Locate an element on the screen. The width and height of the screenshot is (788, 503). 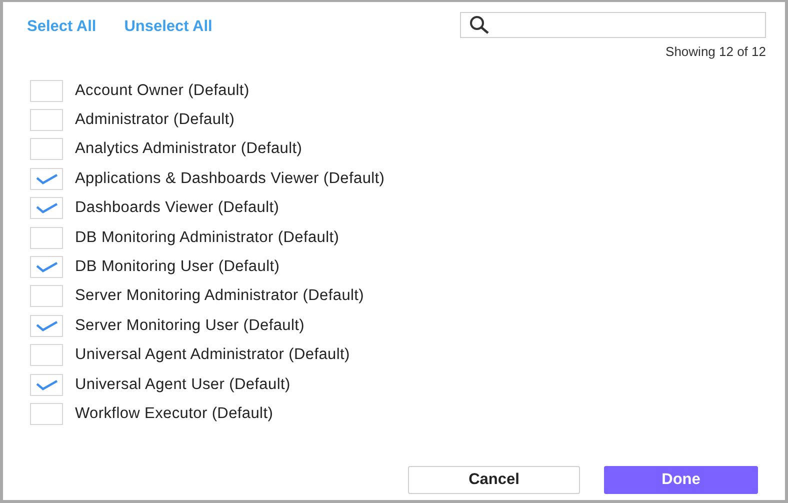
role-label: DB Monitoring Administrator (Default) is located at coordinates (207, 237).